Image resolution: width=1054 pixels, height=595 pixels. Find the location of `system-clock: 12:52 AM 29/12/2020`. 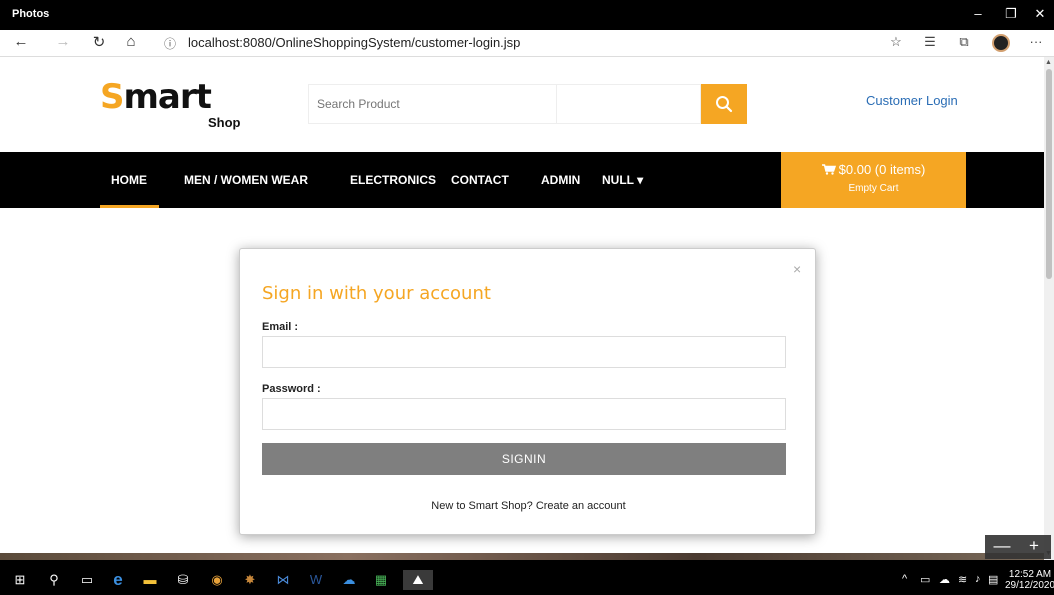

system-clock: 12:52 AM 29/12/2020 is located at coordinates (1029, 580).